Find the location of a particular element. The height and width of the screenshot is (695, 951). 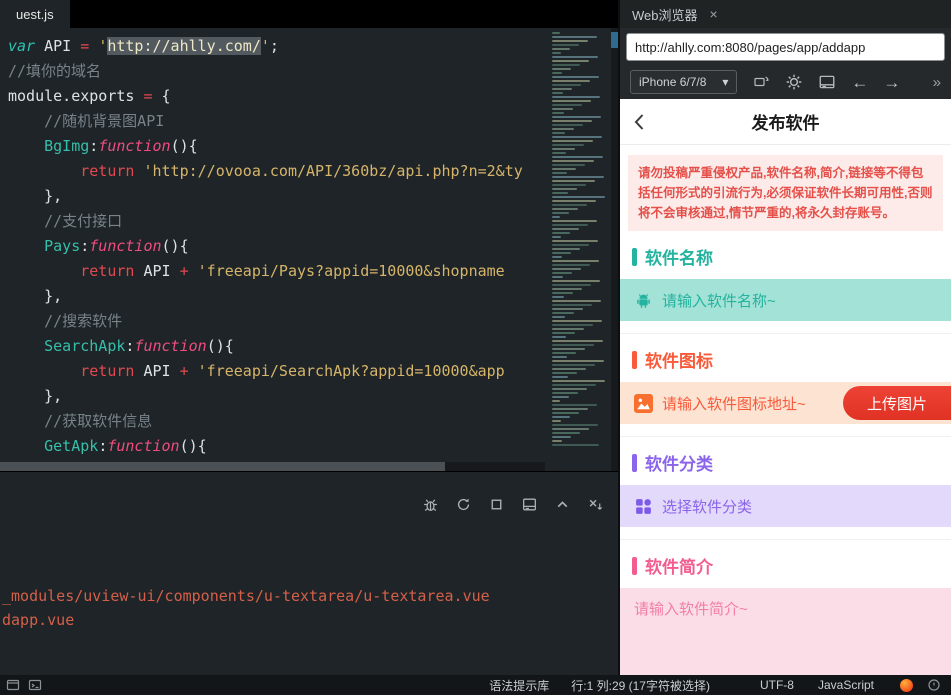

section-title: 软件分类 is located at coordinates (679, 464).